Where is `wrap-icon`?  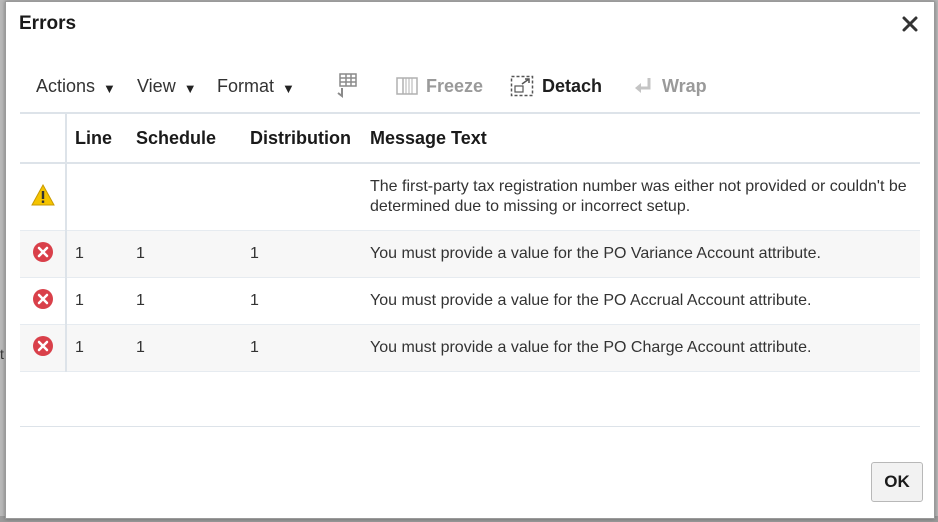
wrap-icon is located at coordinates (643, 85).